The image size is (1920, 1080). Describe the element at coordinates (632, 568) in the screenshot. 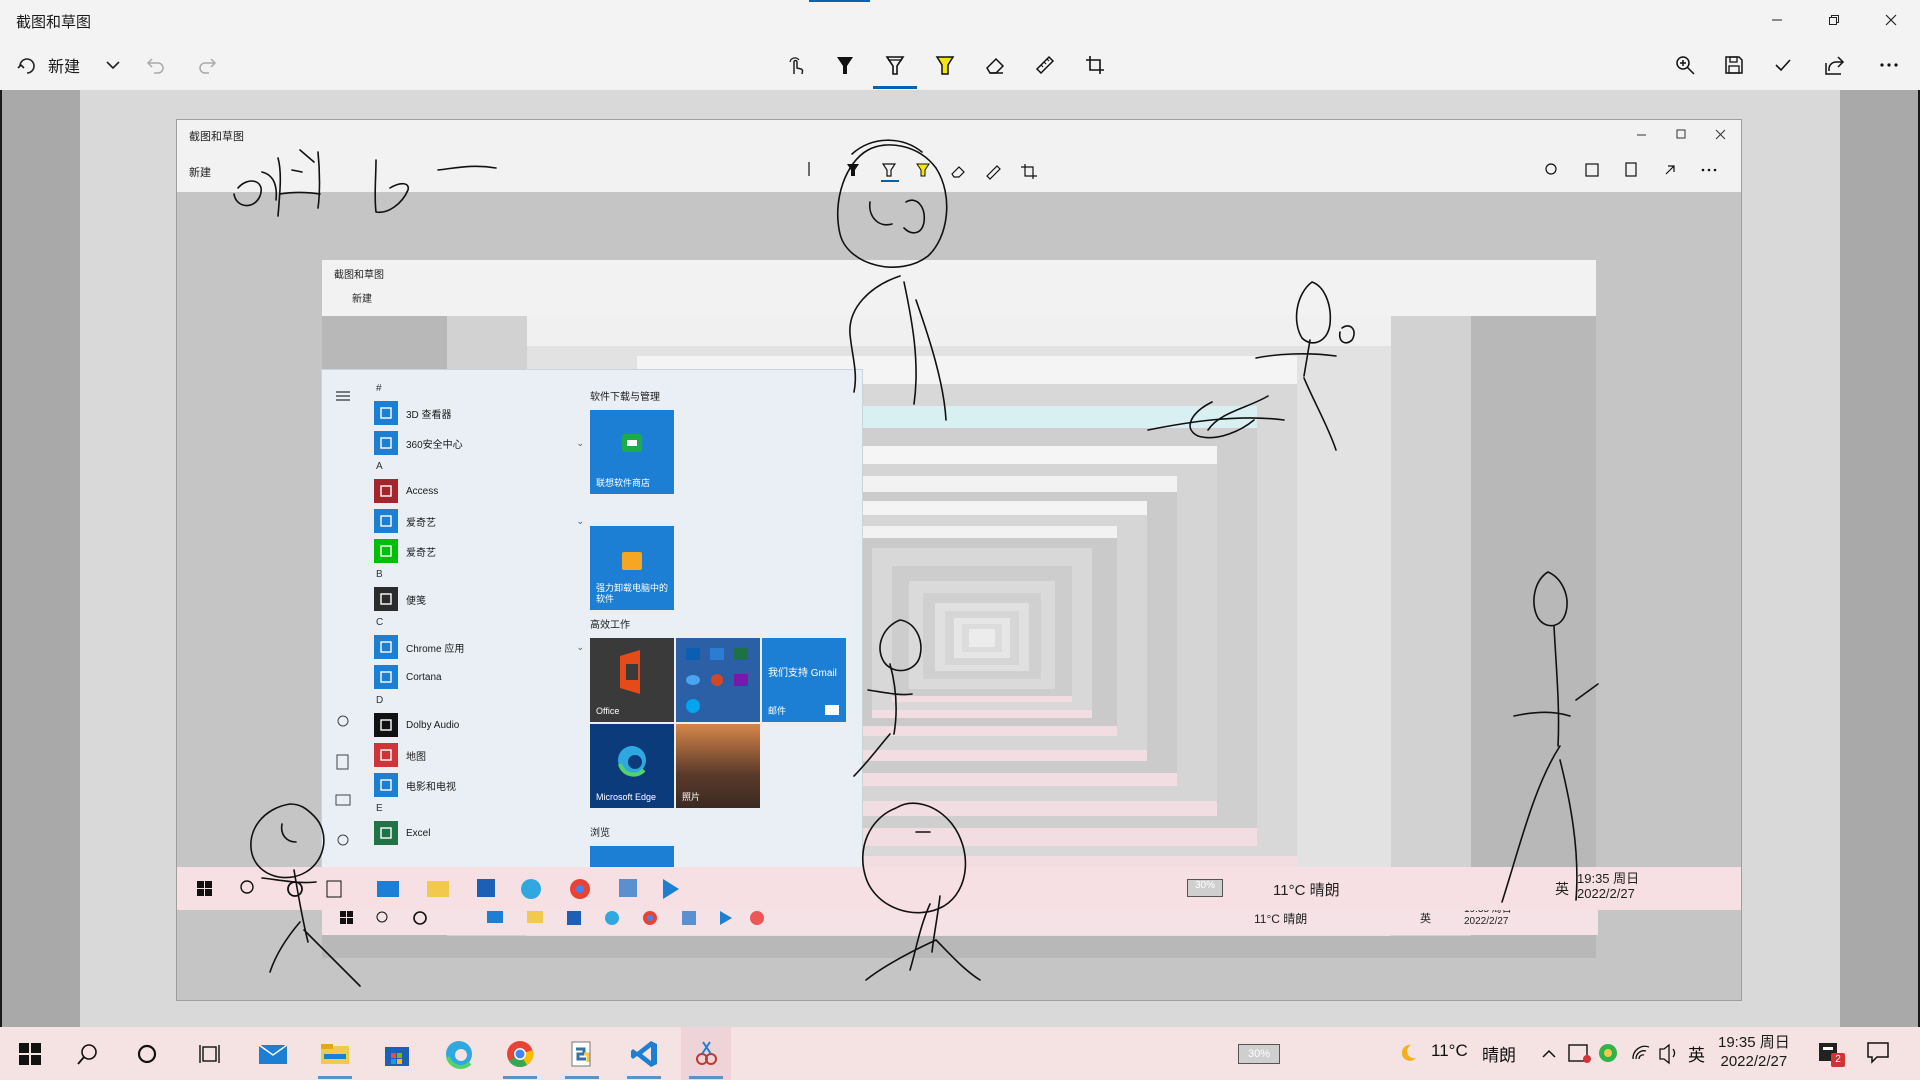

I see `tile-uninstall: 强力卸载电脑中的软件` at that location.